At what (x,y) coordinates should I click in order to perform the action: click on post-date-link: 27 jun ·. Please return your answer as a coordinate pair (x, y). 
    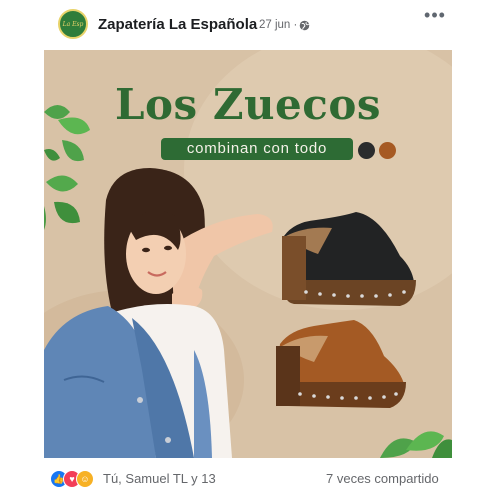
    Looking at the image, I should click on (278, 25).